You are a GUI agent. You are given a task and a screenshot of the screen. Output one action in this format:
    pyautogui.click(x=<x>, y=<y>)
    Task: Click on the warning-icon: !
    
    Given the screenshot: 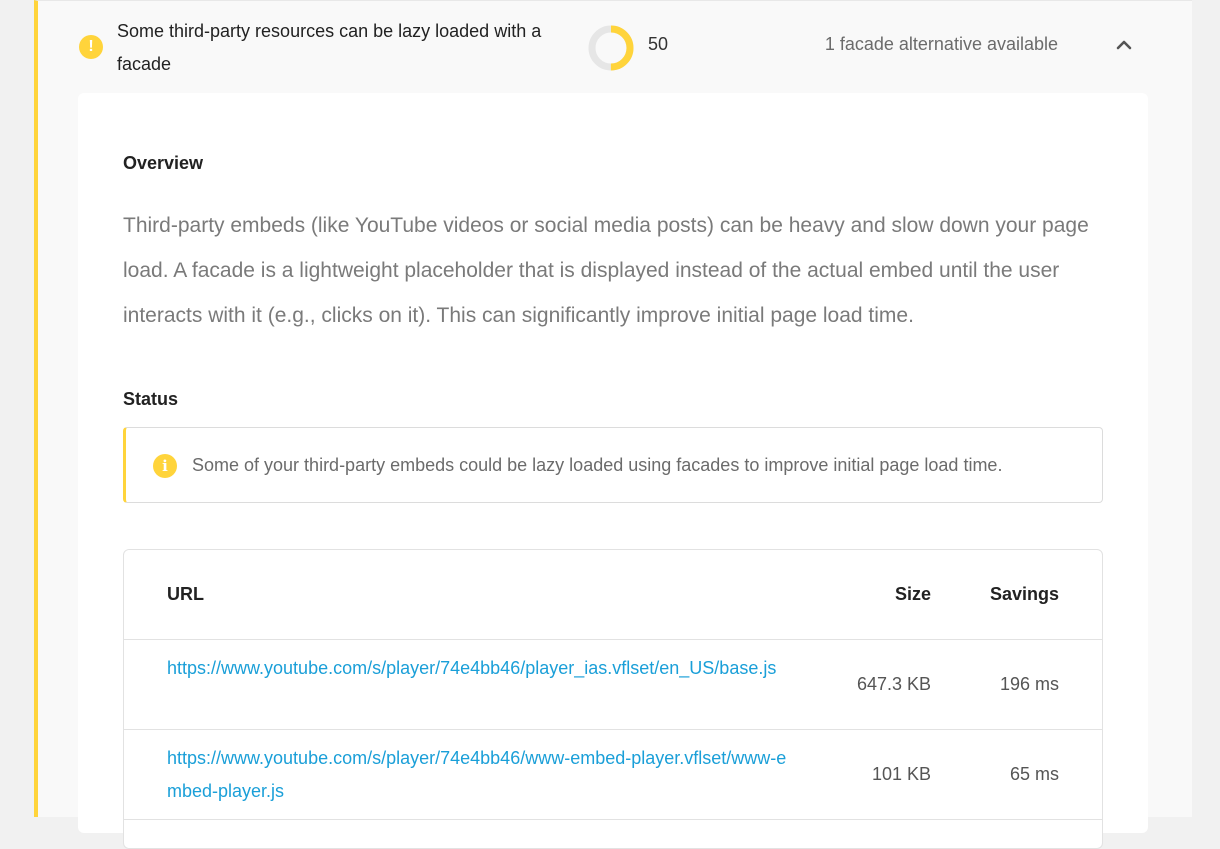 What is the action you would take?
    pyautogui.click(x=91, y=47)
    